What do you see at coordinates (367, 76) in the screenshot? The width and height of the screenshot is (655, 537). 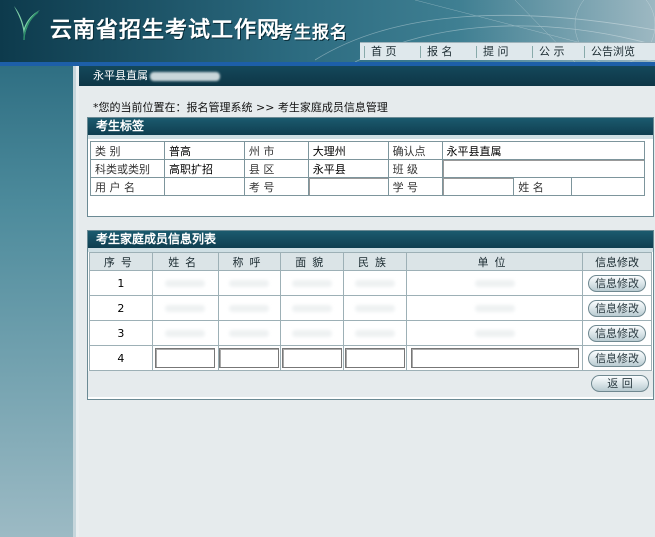 I see `region-bar: 永平县直属` at bounding box center [367, 76].